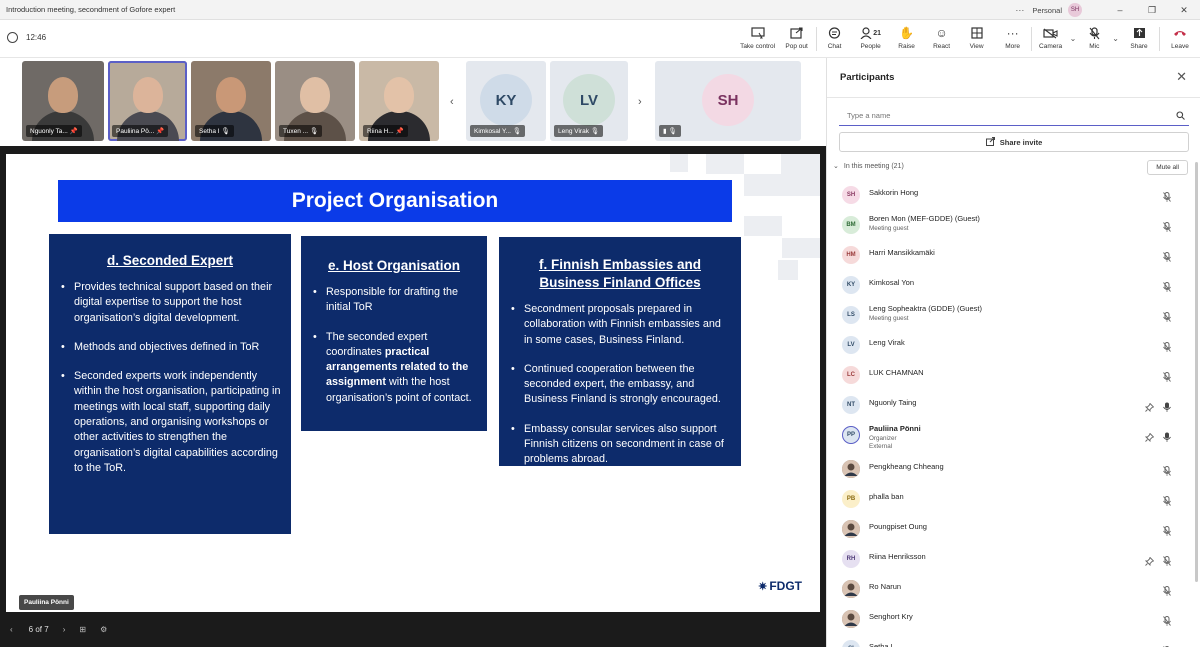  Describe the element at coordinates (1007, 375) in the screenshot. I see `participant-row: LC LUK CHAMNAN` at that location.